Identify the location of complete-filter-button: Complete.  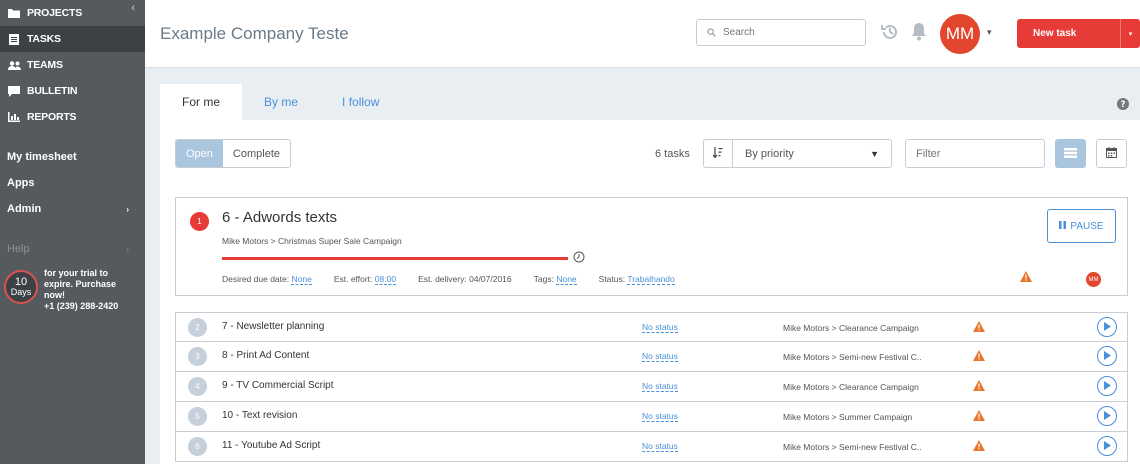
(256, 153).